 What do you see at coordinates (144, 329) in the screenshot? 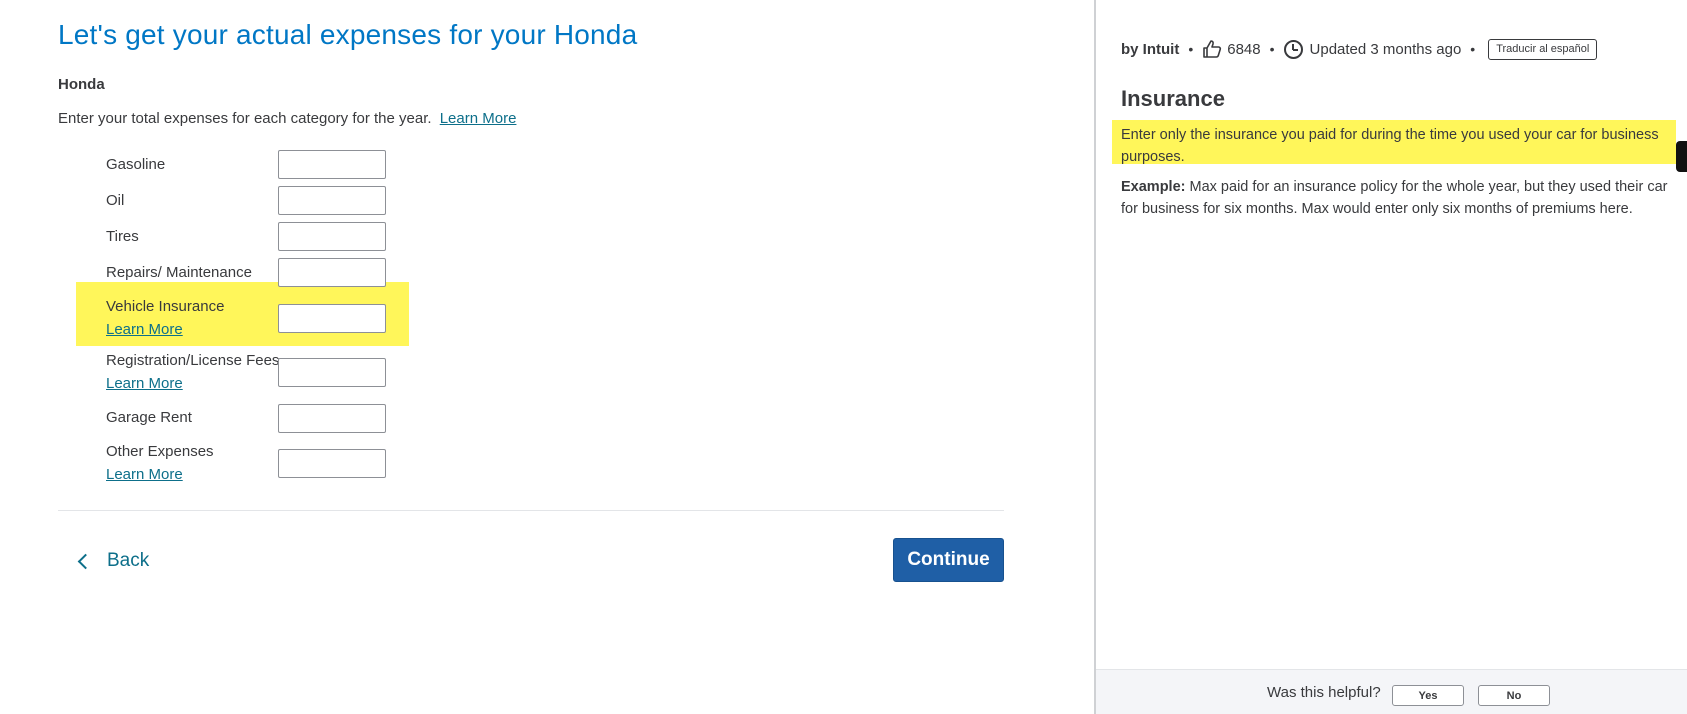
I see `vehicle-insurance-learn-more-link: Learn More` at bounding box center [144, 329].